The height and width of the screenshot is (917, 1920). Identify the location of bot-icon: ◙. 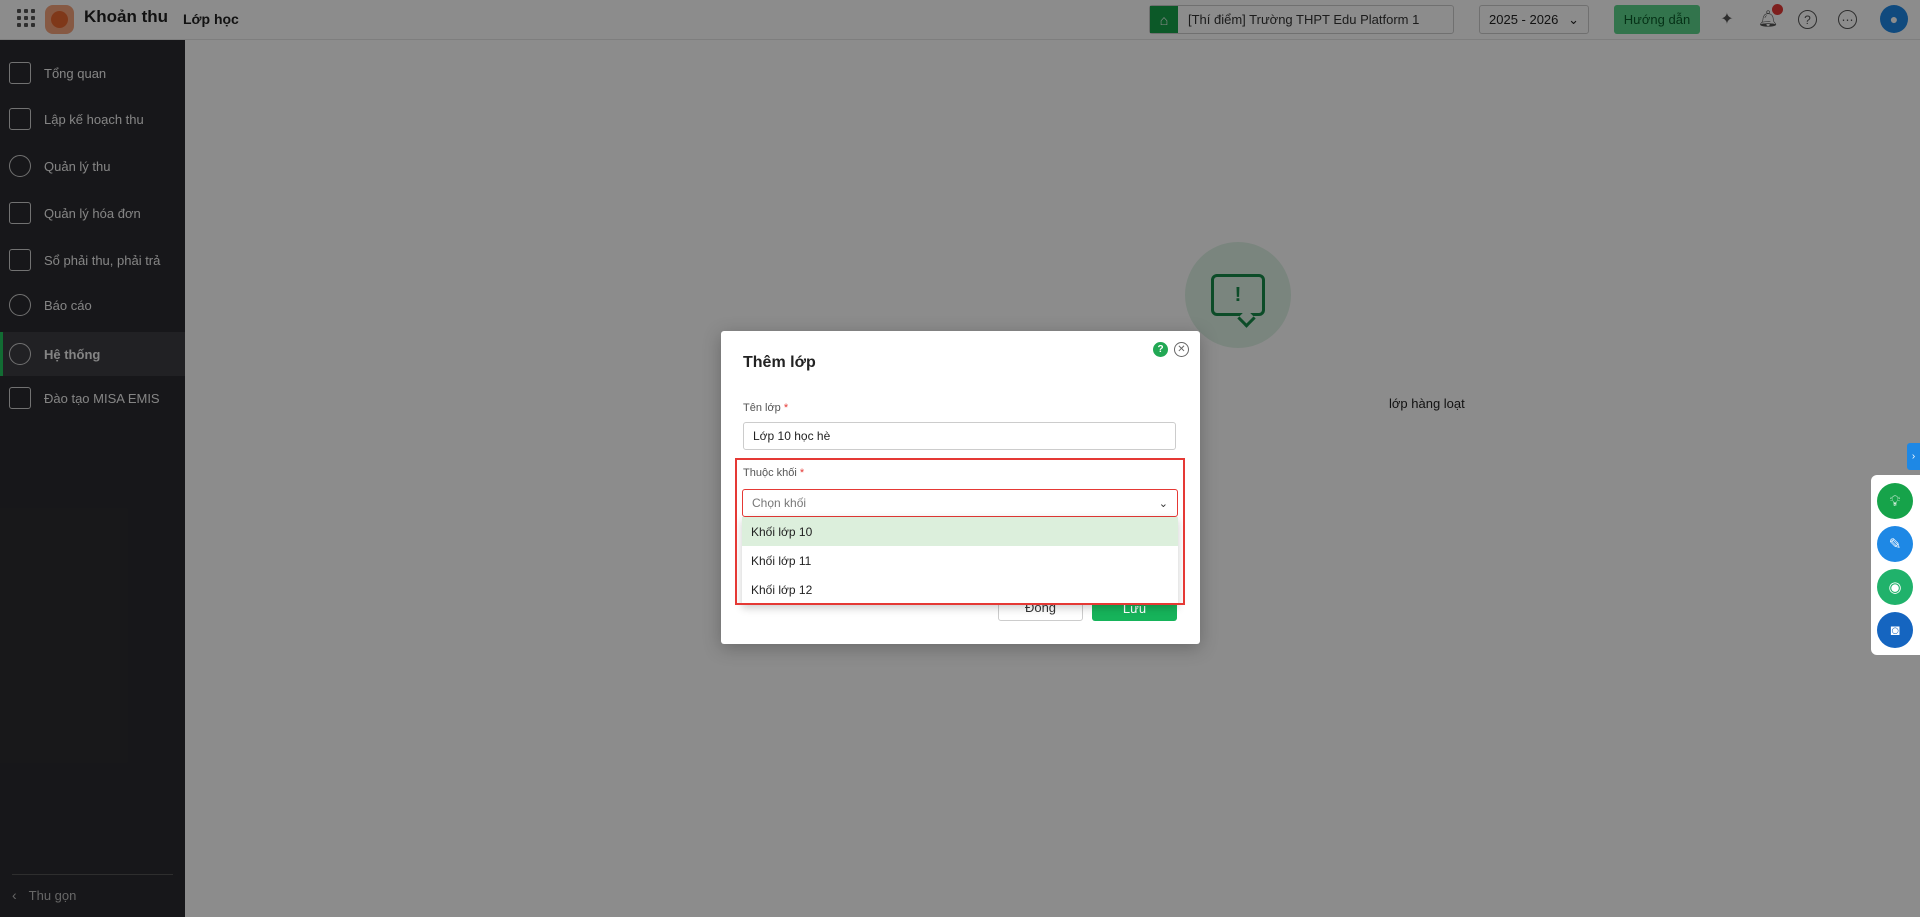
(1895, 630).